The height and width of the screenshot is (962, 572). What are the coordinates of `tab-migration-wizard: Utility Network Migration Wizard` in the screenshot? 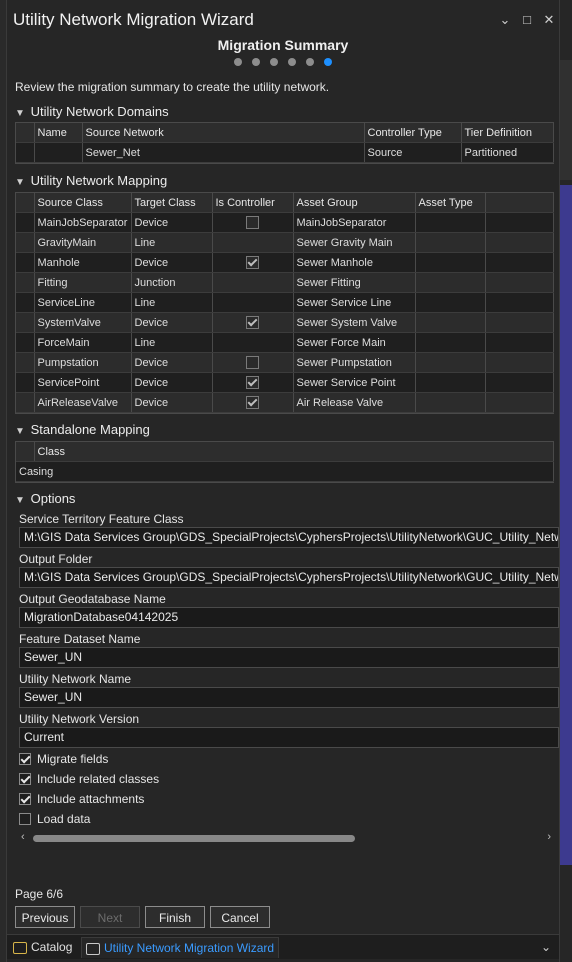 It's located at (180, 947).